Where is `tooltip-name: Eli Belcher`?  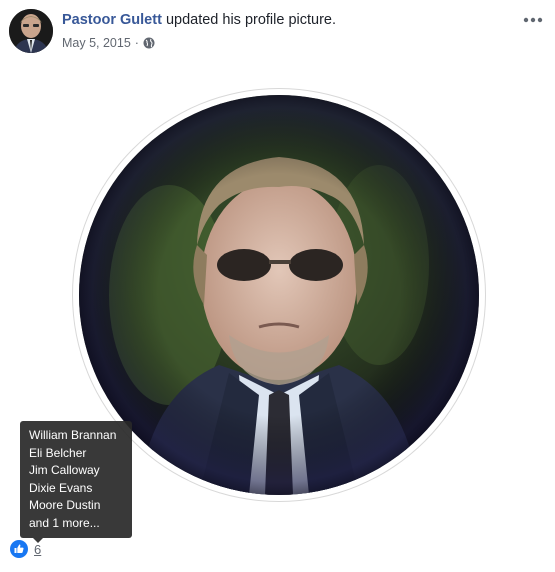
tooltip-name: Eli Belcher is located at coordinates (58, 452).